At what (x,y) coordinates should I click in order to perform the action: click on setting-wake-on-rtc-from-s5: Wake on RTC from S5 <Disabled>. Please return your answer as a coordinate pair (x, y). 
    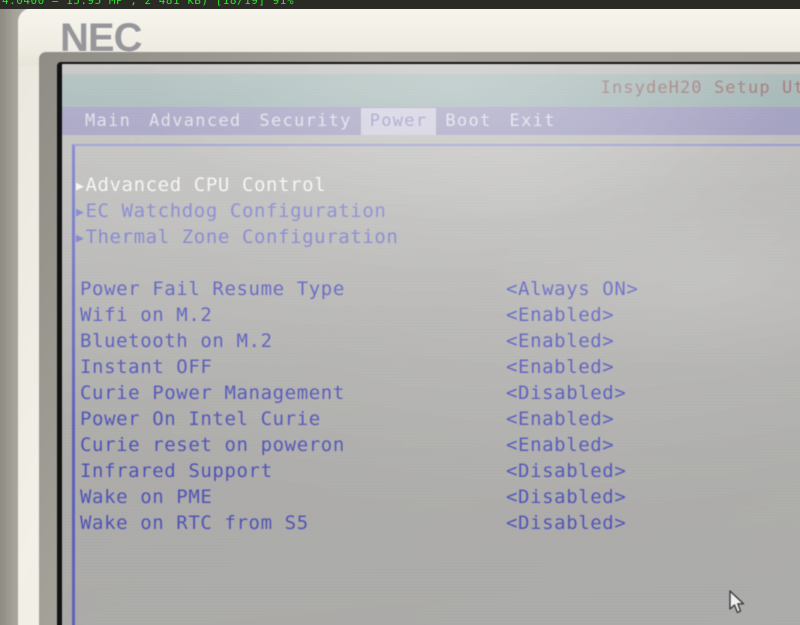
    Looking at the image, I should click on (438, 523).